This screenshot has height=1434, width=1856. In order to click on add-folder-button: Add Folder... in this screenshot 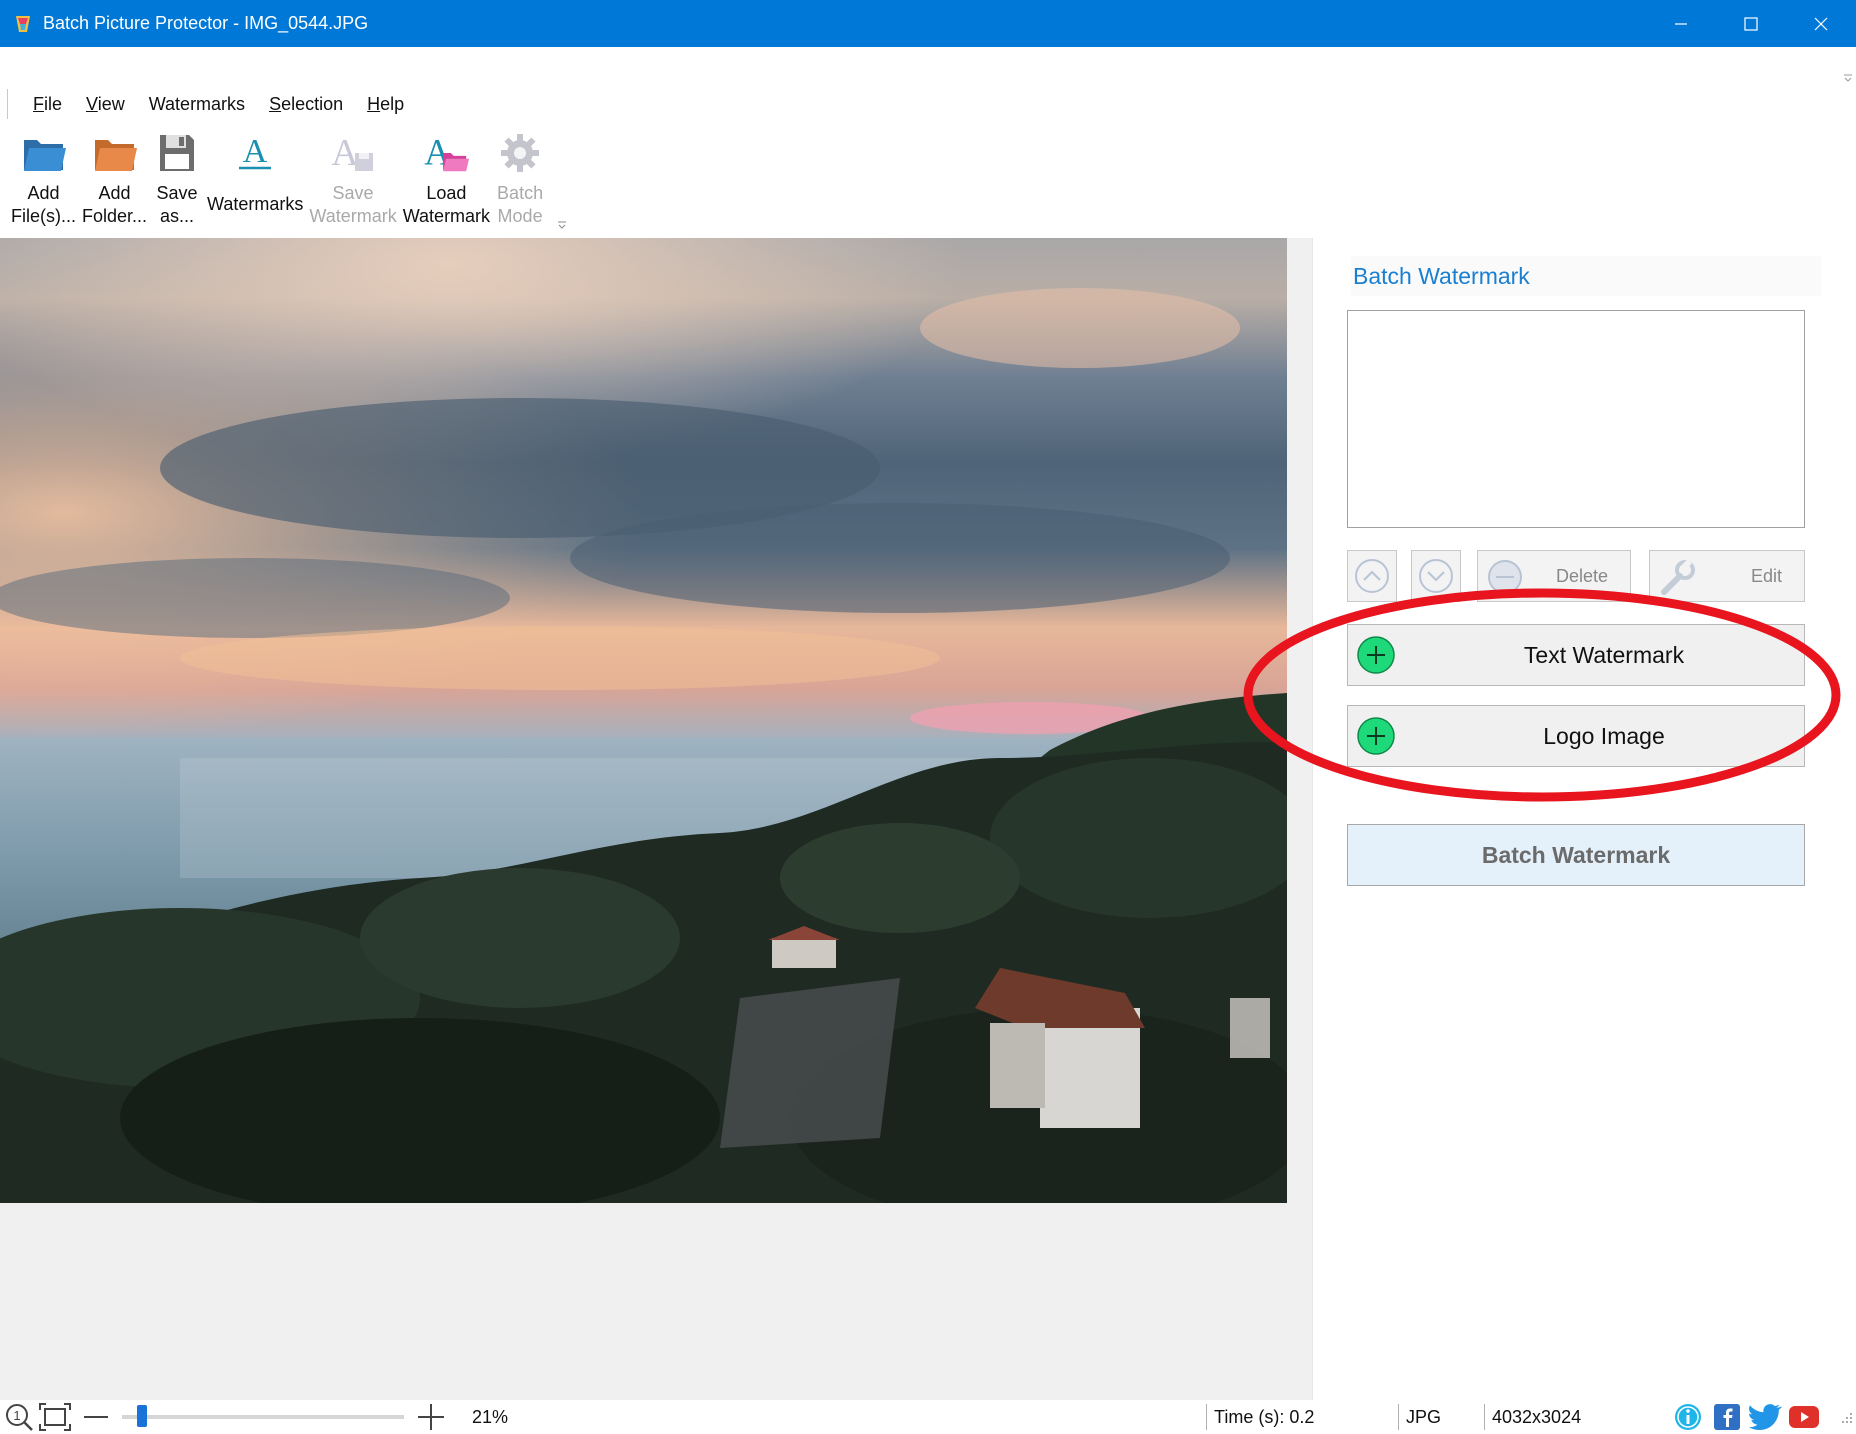, I will do `click(114, 178)`.